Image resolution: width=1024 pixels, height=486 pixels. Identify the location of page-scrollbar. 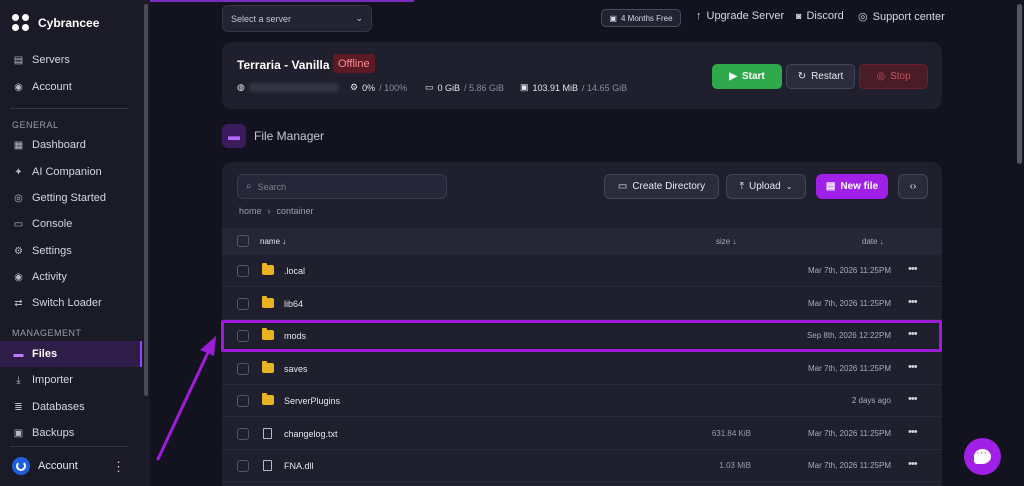
(1019, 84).